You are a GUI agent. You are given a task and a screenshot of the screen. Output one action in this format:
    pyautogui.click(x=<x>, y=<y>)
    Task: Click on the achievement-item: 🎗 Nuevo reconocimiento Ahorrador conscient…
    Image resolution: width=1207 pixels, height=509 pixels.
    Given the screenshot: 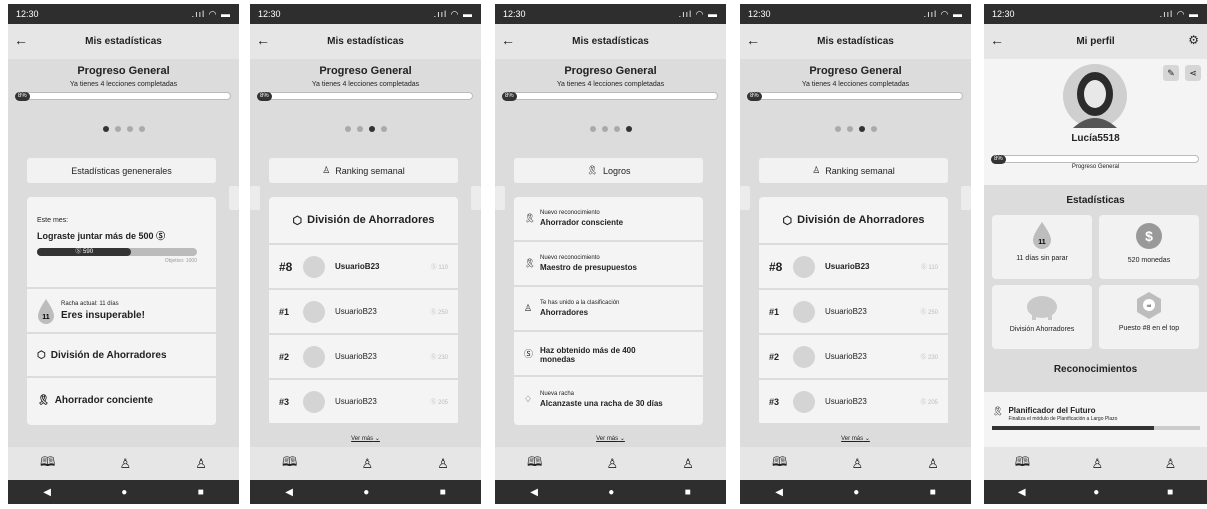 What is the action you would take?
    pyautogui.click(x=608, y=219)
    